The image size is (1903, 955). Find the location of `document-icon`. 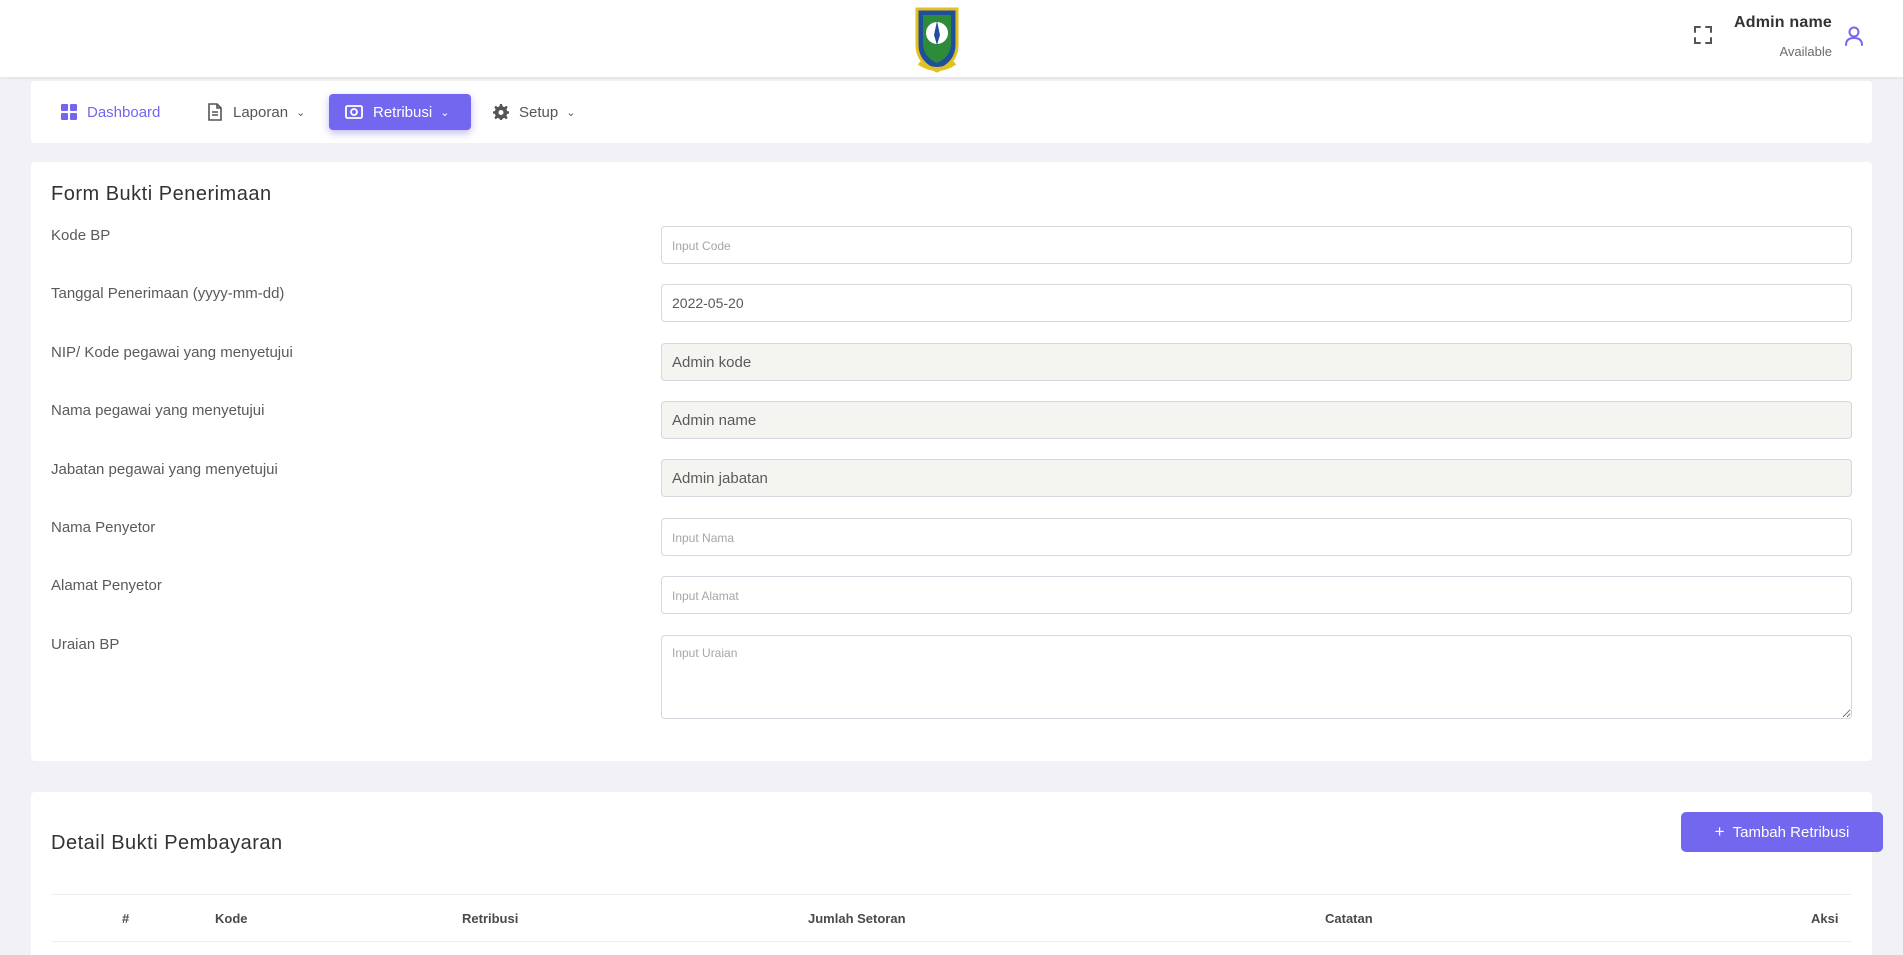

document-icon is located at coordinates (215, 112).